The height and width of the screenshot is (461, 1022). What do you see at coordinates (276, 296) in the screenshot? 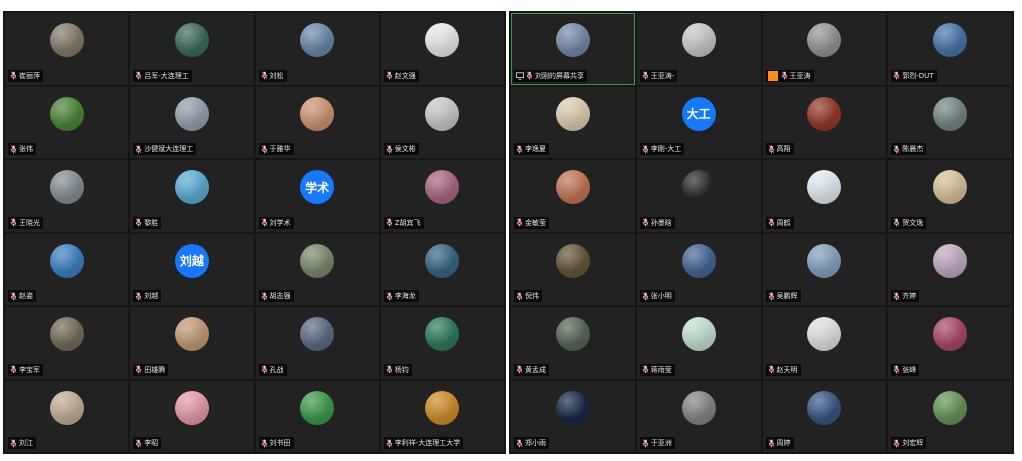
I see `participant-name-label: 胡志强` at bounding box center [276, 296].